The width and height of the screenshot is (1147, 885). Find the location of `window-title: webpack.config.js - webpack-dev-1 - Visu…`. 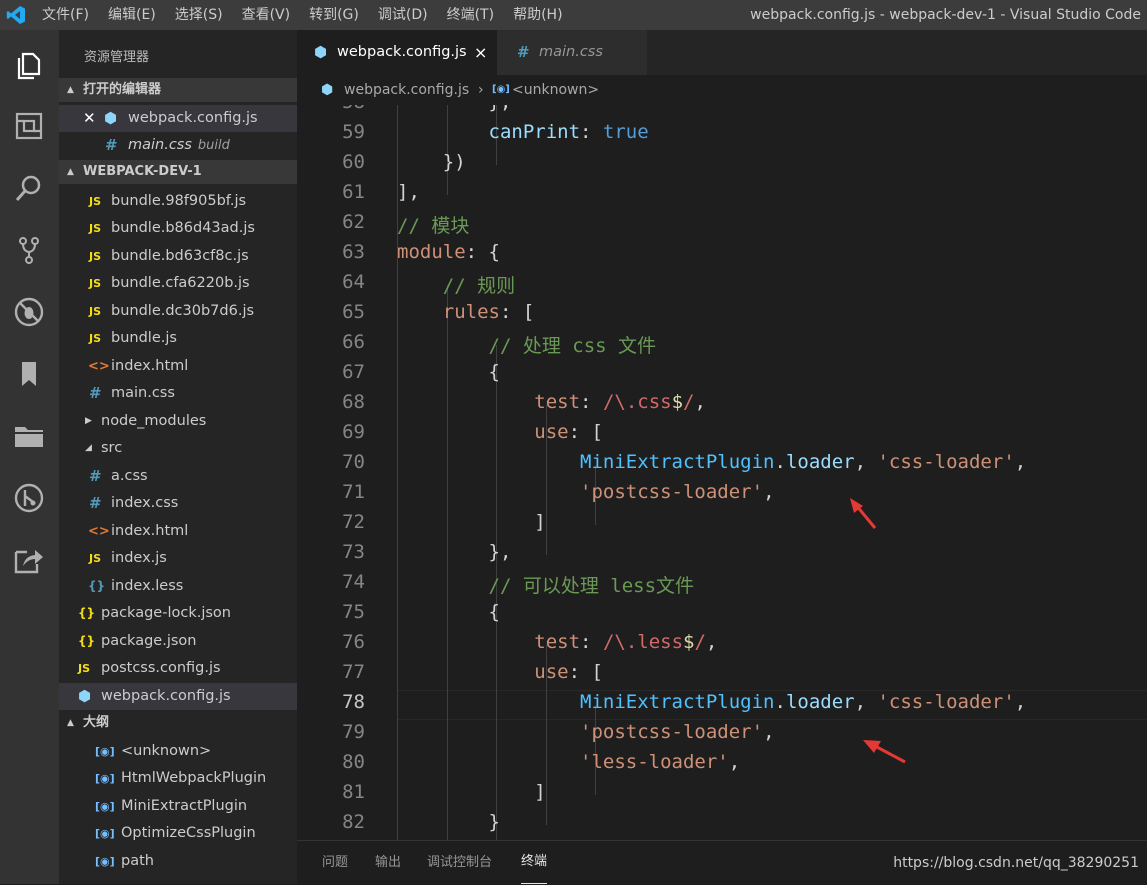

window-title: webpack.config.js - webpack-dev-1 - Visu… is located at coordinates (945, 15).